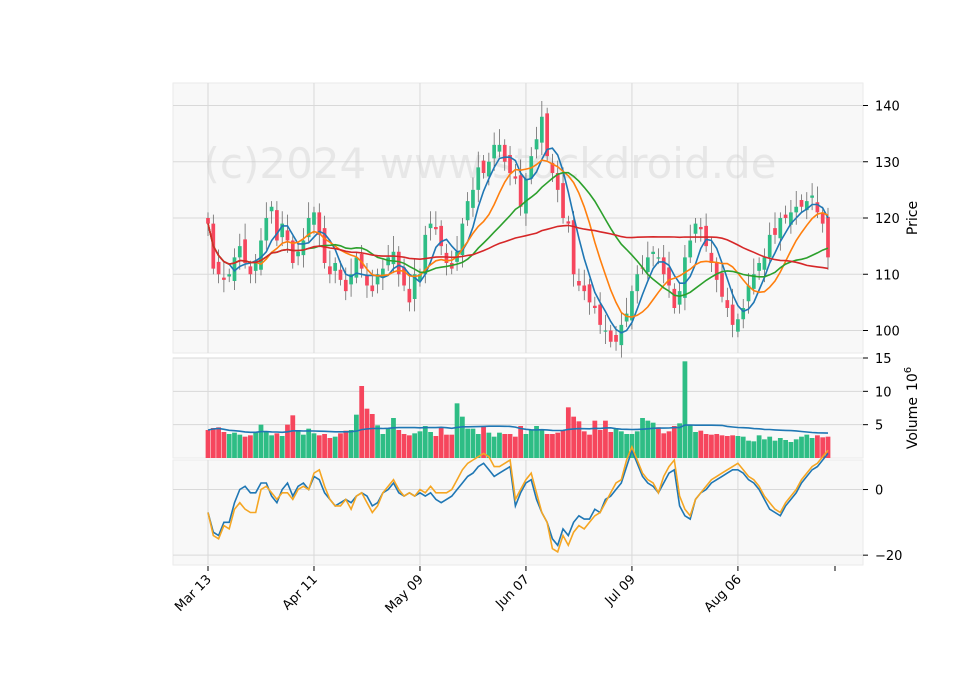  What do you see at coordinates (883, 359) in the screenshot?
I see `volume-y-tick-label: 15` at bounding box center [883, 359].